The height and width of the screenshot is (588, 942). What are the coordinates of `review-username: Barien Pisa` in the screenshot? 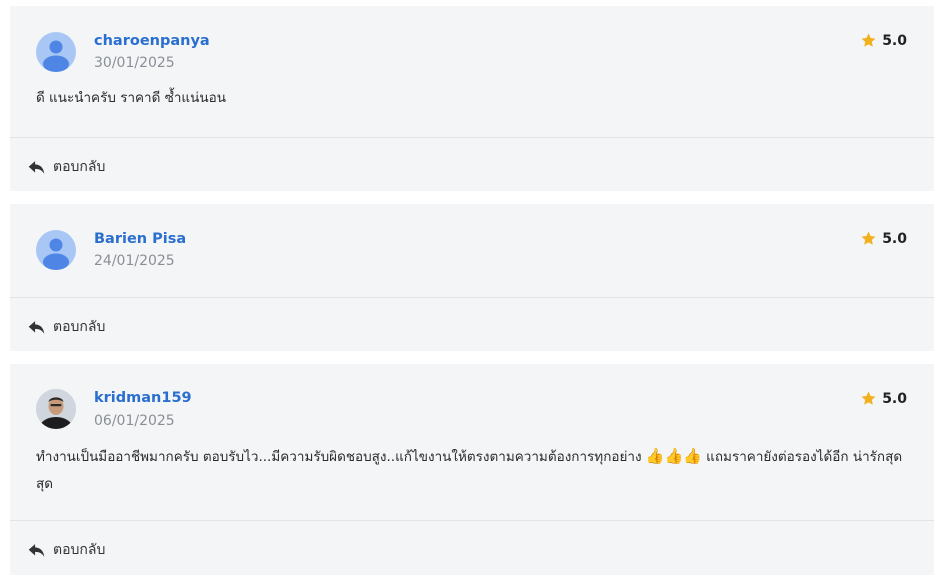 It's located at (140, 239).